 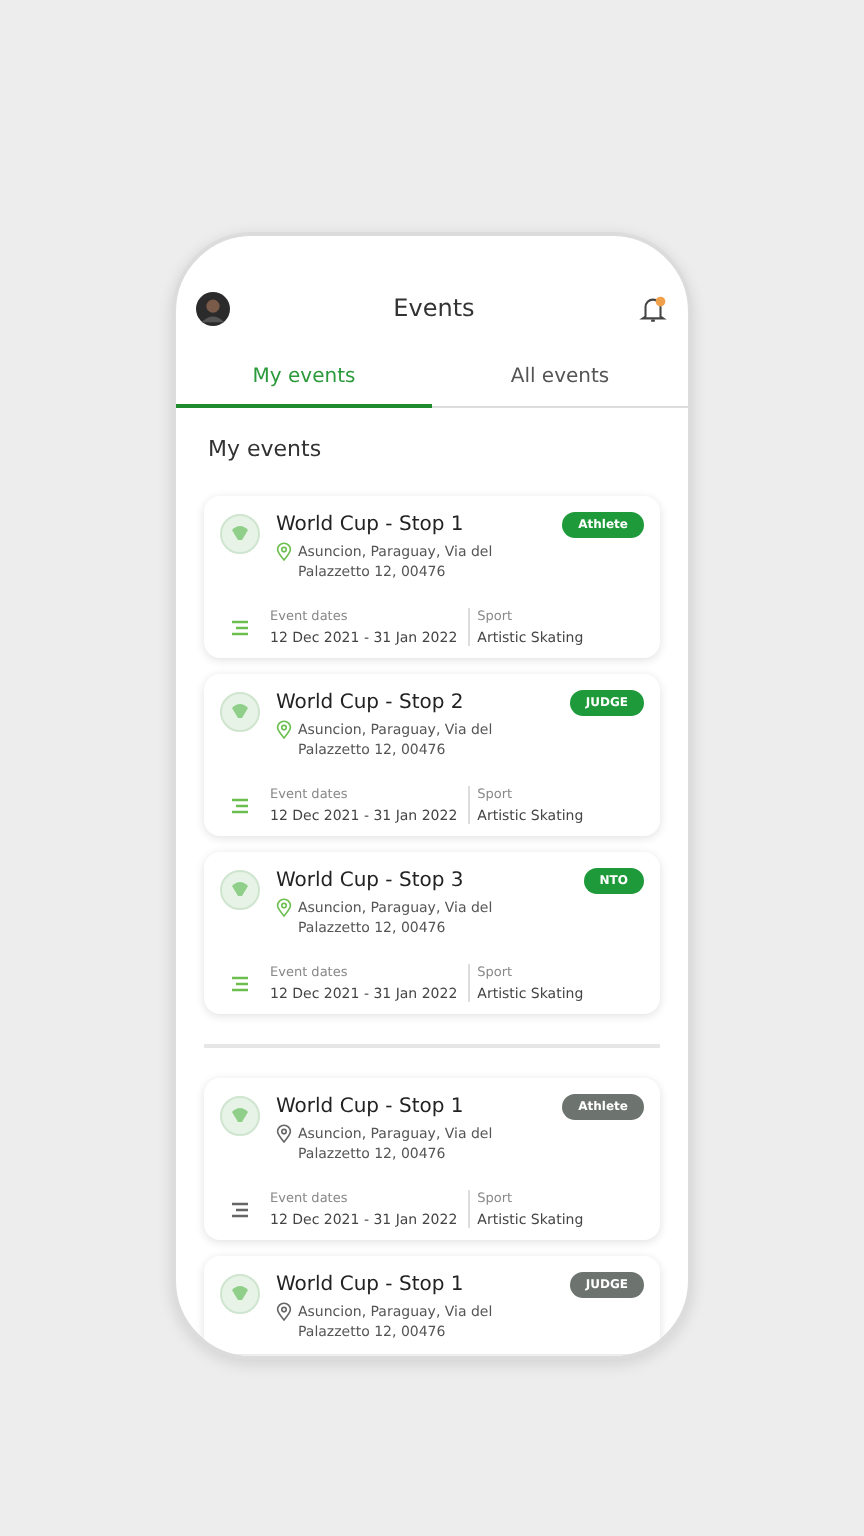 I want to click on screen-title: Events, so click(x=434, y=308).